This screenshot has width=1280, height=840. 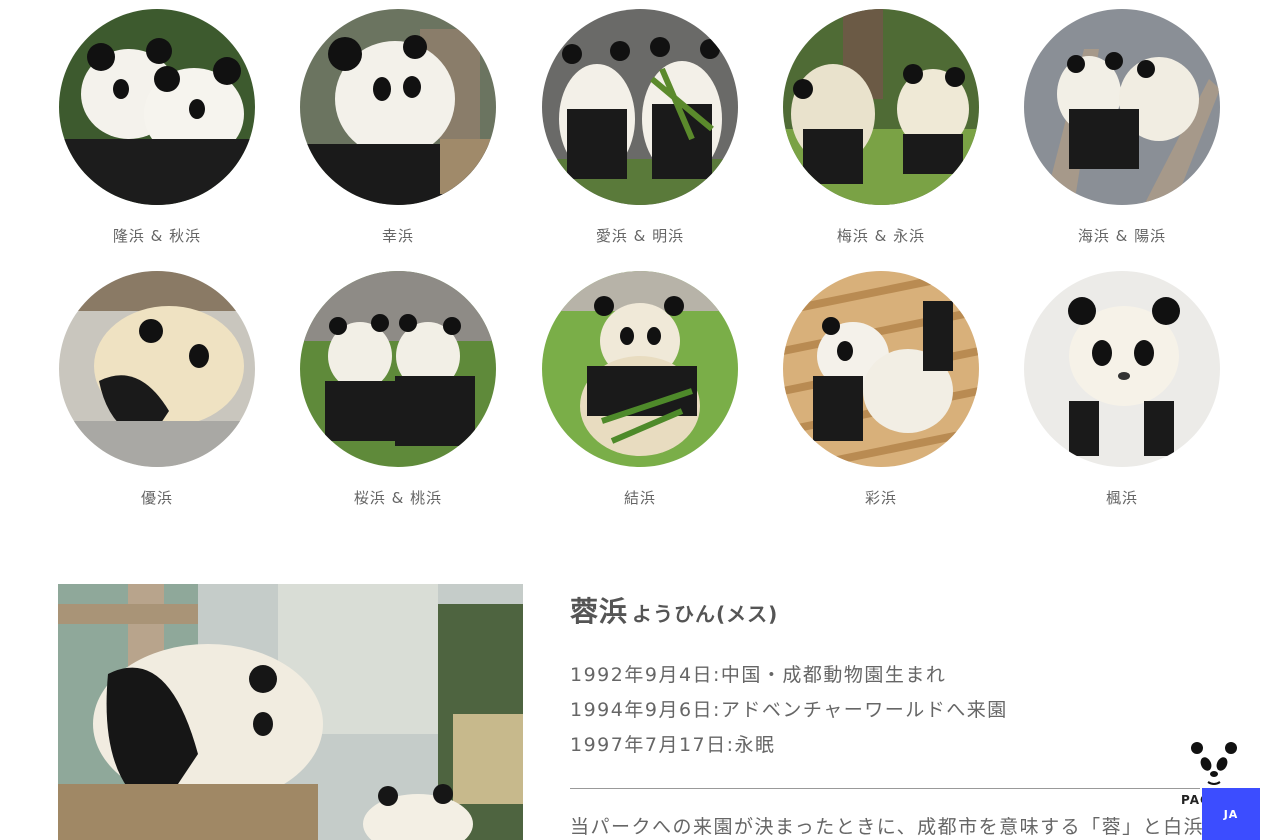 What do you see at coordinates (890, 610) in the screenshot?
I see `detail-title: 蓉浜 ようひん(メス)` at bounding box center [890, 610].